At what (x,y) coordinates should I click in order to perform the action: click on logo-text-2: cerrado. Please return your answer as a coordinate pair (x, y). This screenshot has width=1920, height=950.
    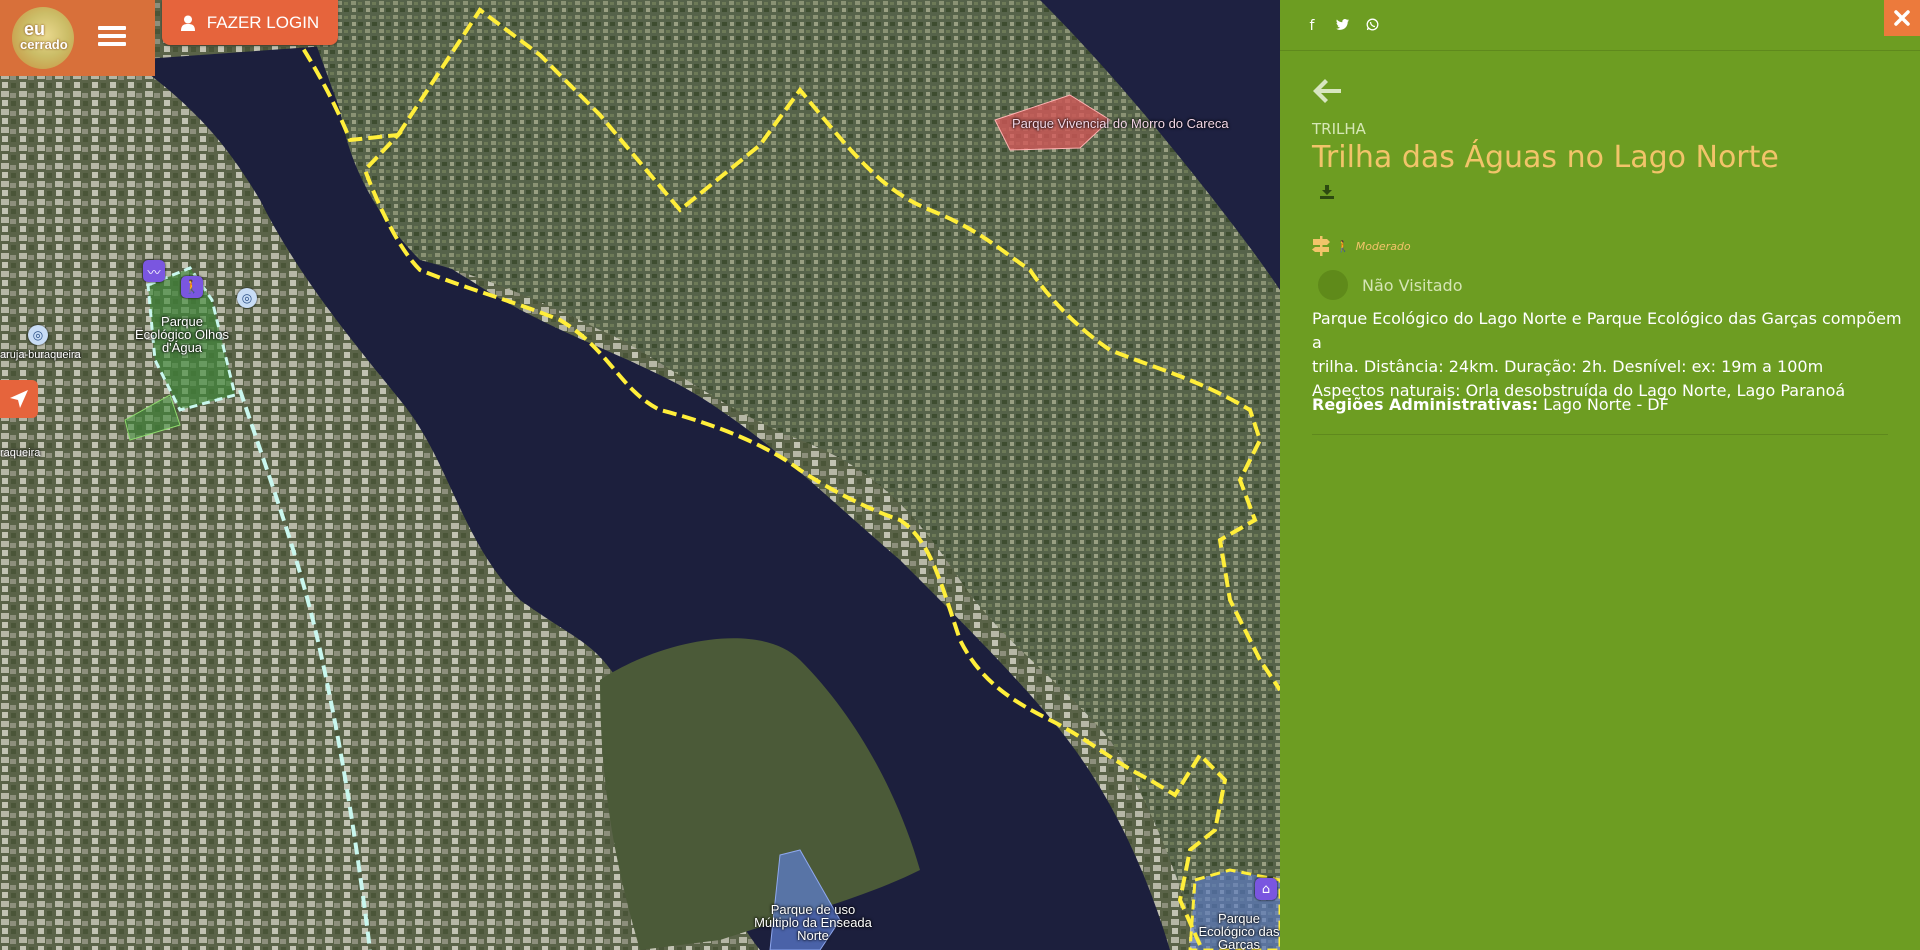
    Looking at the image, I should click on (44, 44).